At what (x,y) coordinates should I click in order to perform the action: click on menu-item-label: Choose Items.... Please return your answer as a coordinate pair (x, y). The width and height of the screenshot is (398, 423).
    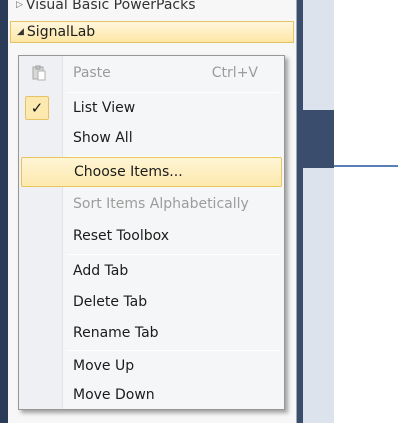
    Looking at the image, I should click on (128, 172).